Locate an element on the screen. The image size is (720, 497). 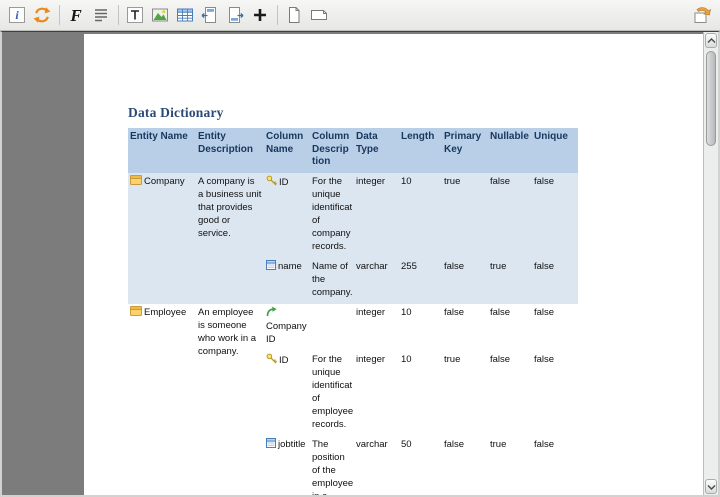
scroll-down-button is located at coordinates (711, 486).